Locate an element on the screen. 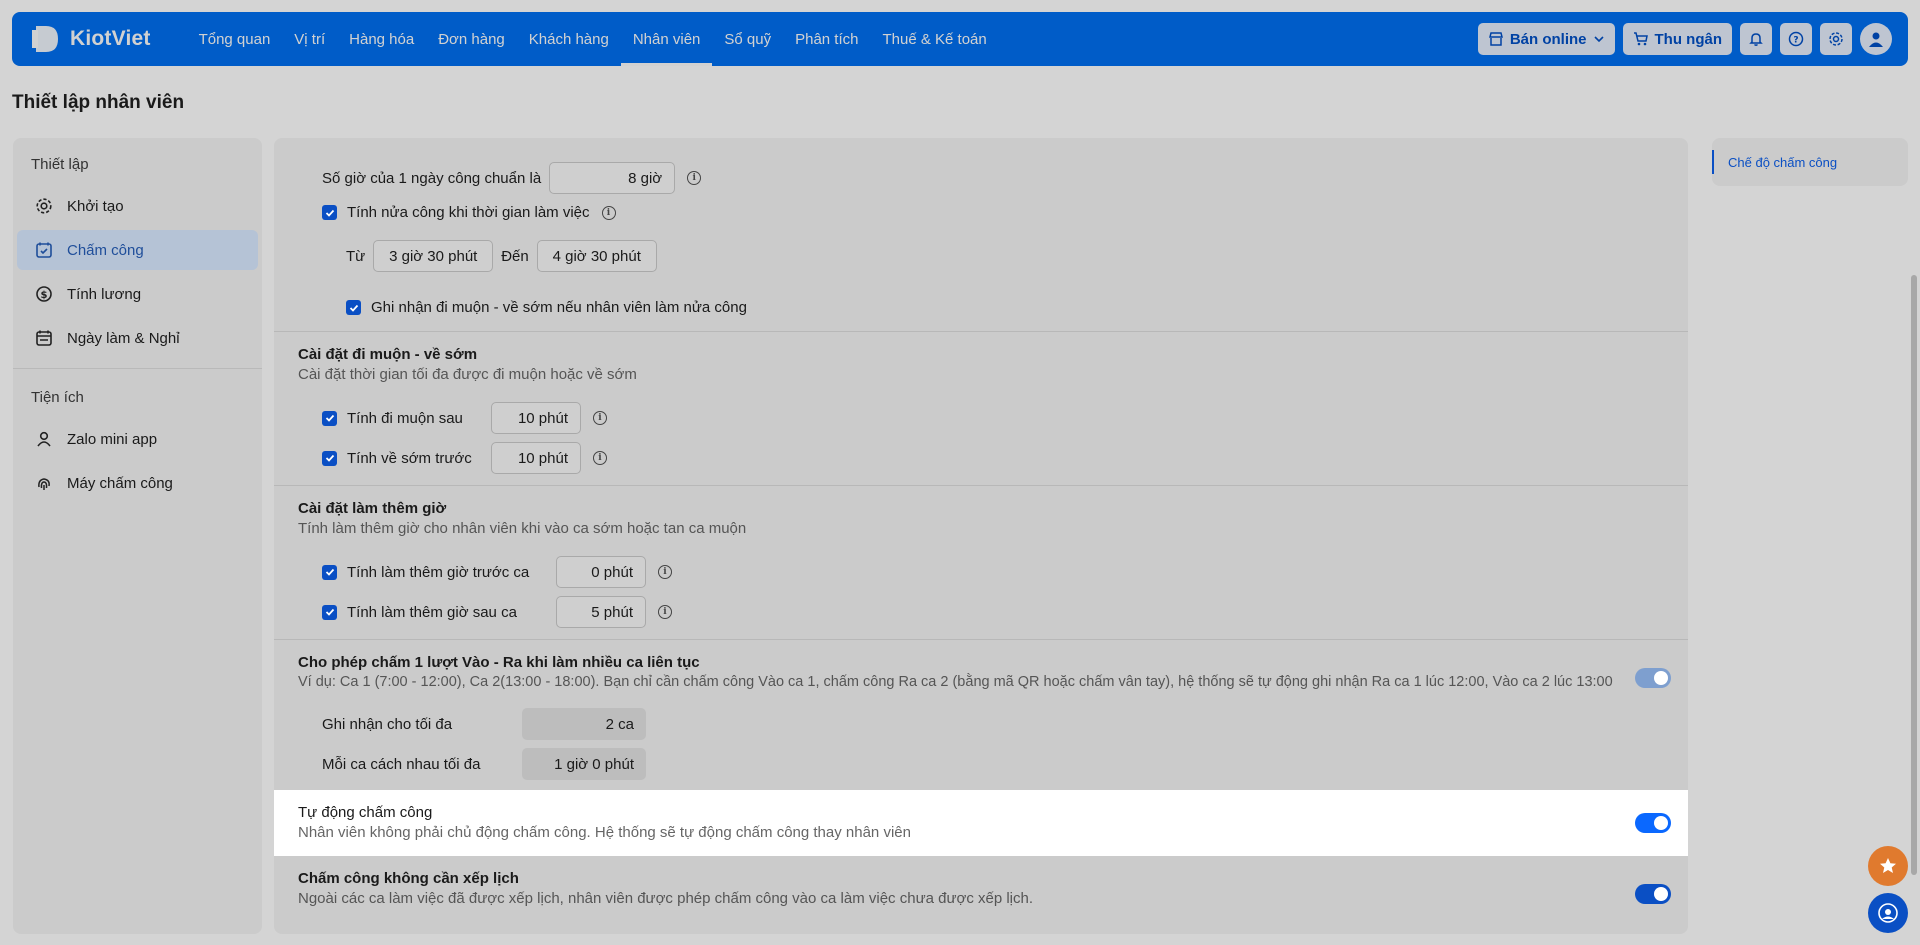 Image resolution: width=1920 pixels, height=945 pixels. notification-button is located at coordinates (1756, 39).